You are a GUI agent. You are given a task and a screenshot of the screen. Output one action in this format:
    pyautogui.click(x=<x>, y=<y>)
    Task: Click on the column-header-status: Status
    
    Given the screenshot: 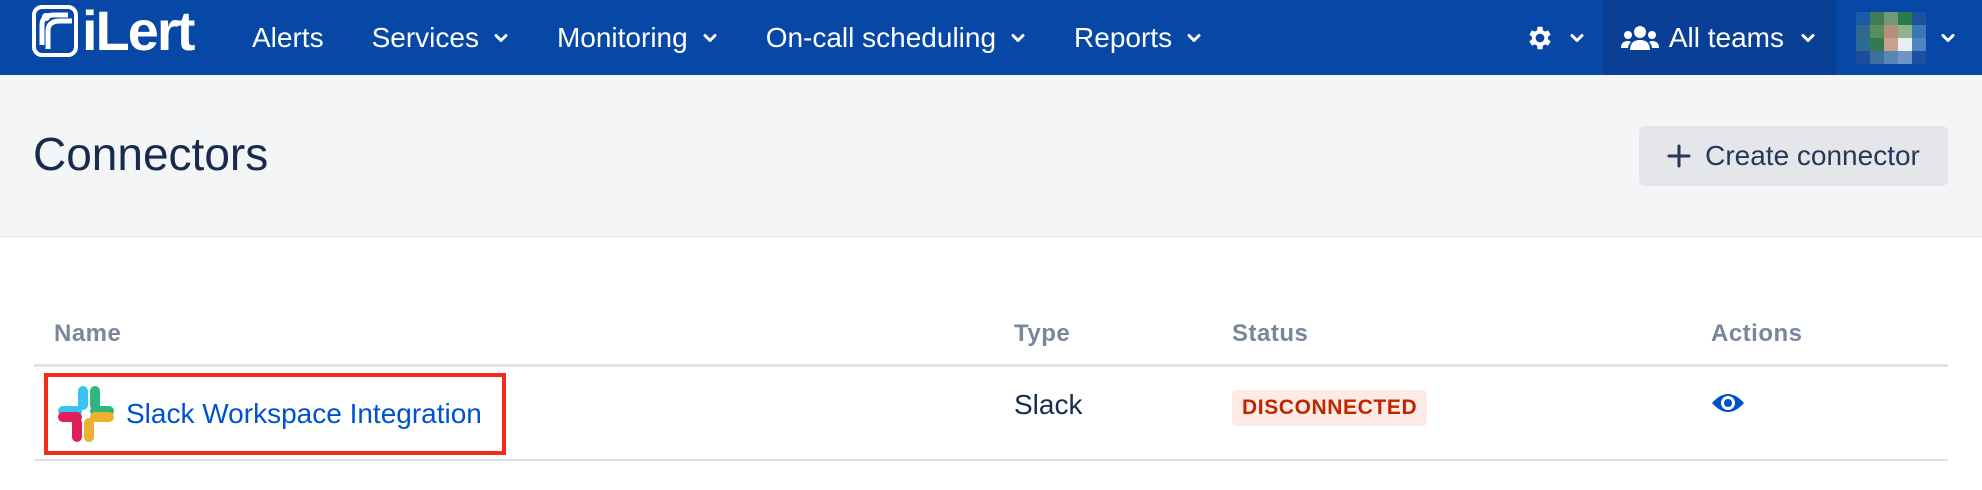 What is the action you would take?
    pyautogui.click(x=1270, y=333)
    